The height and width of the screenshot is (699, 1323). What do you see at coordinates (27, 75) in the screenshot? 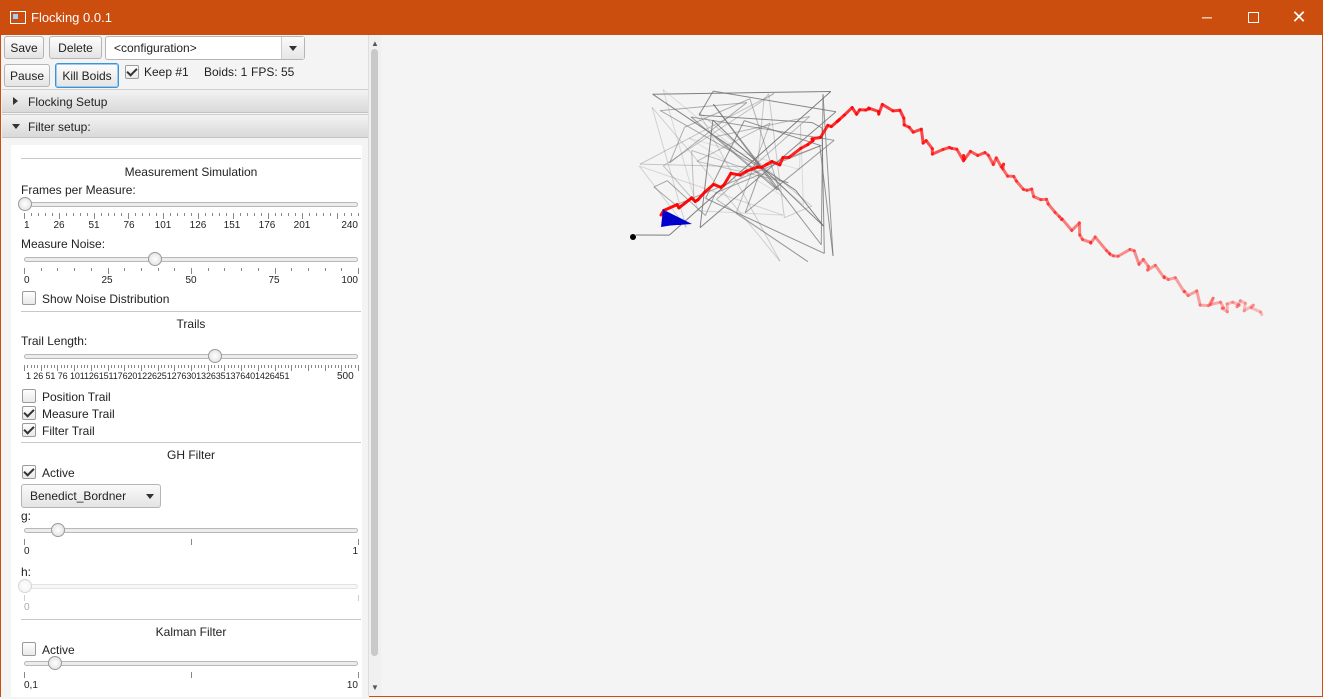
I see `pause-button: Pause` at bounding box center [27, 75].